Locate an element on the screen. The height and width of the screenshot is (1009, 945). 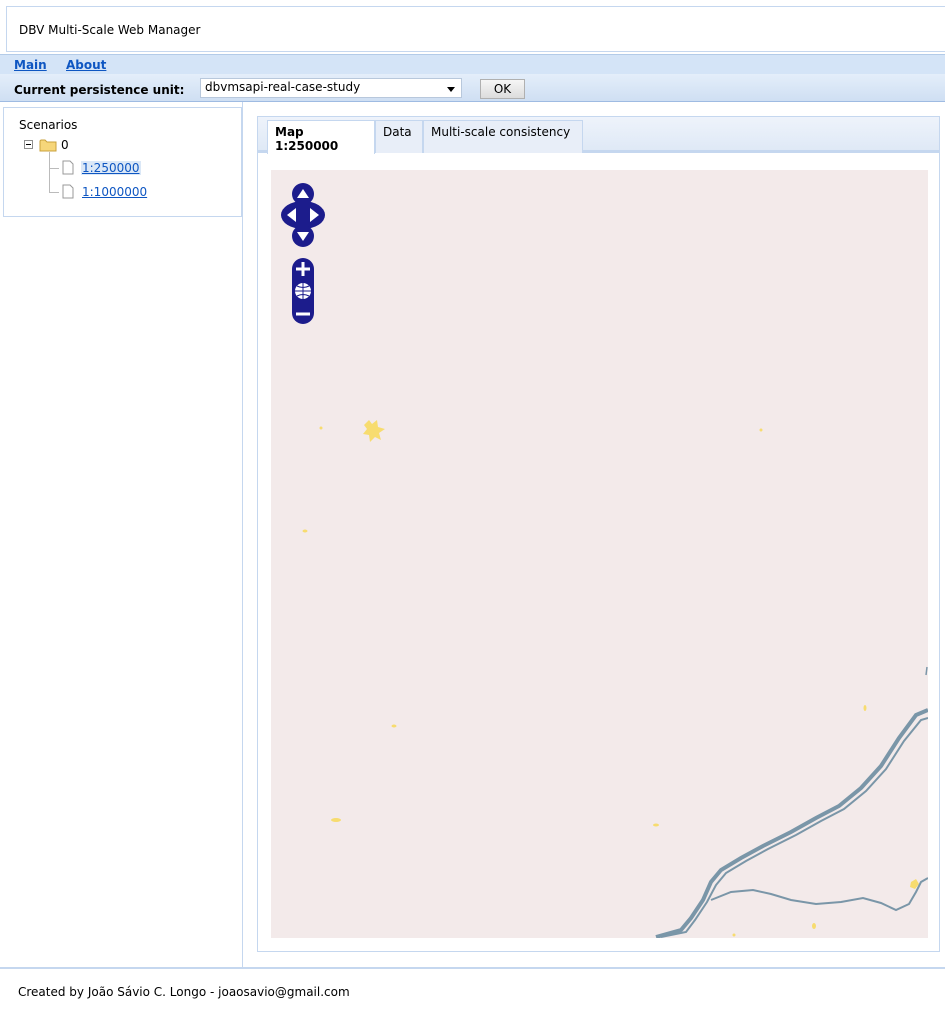
folder-icon is located at coordinates (48, 145).